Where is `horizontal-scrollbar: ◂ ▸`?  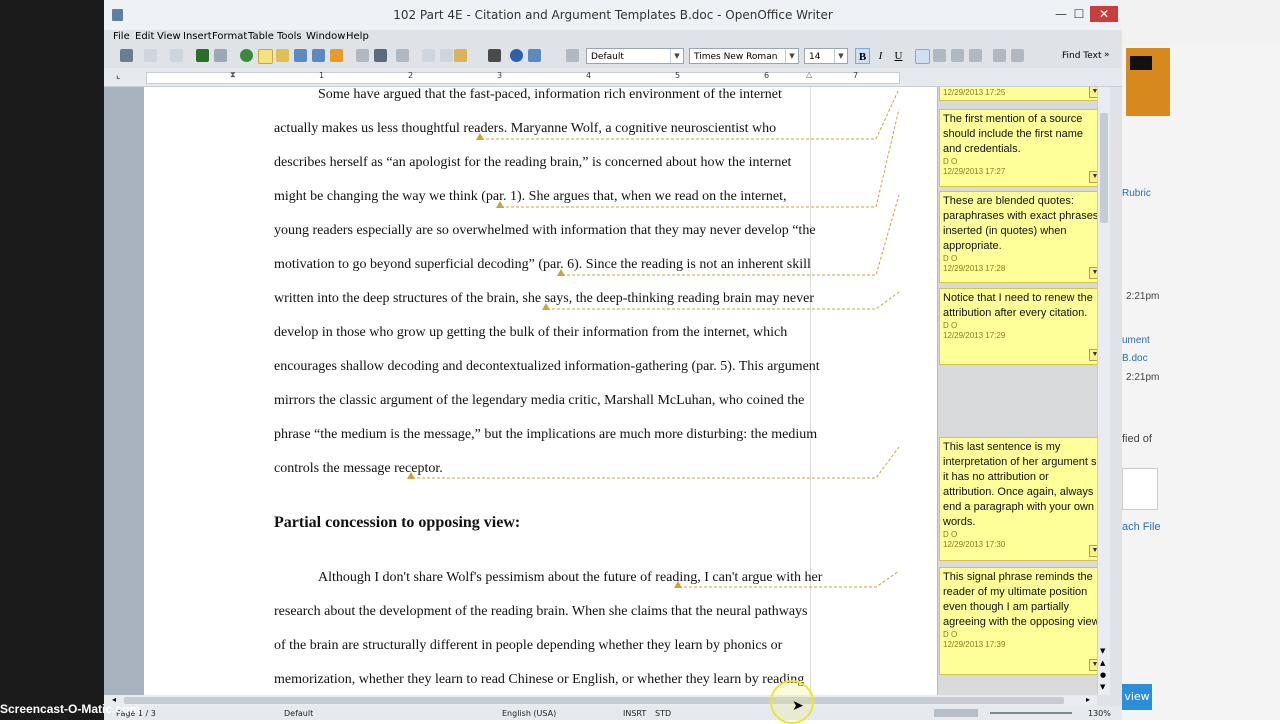 horizontal-scrollbar: ◂ ▸ is located at coordinates (600, 700).